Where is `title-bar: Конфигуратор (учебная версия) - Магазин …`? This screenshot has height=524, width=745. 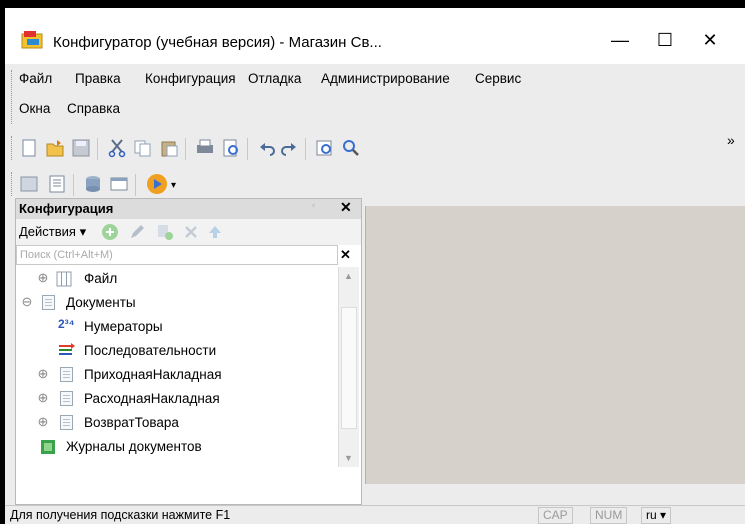 title-bar: Конфигуратор (учебная версия) - Магазин … is located at coordinates (375, 36).